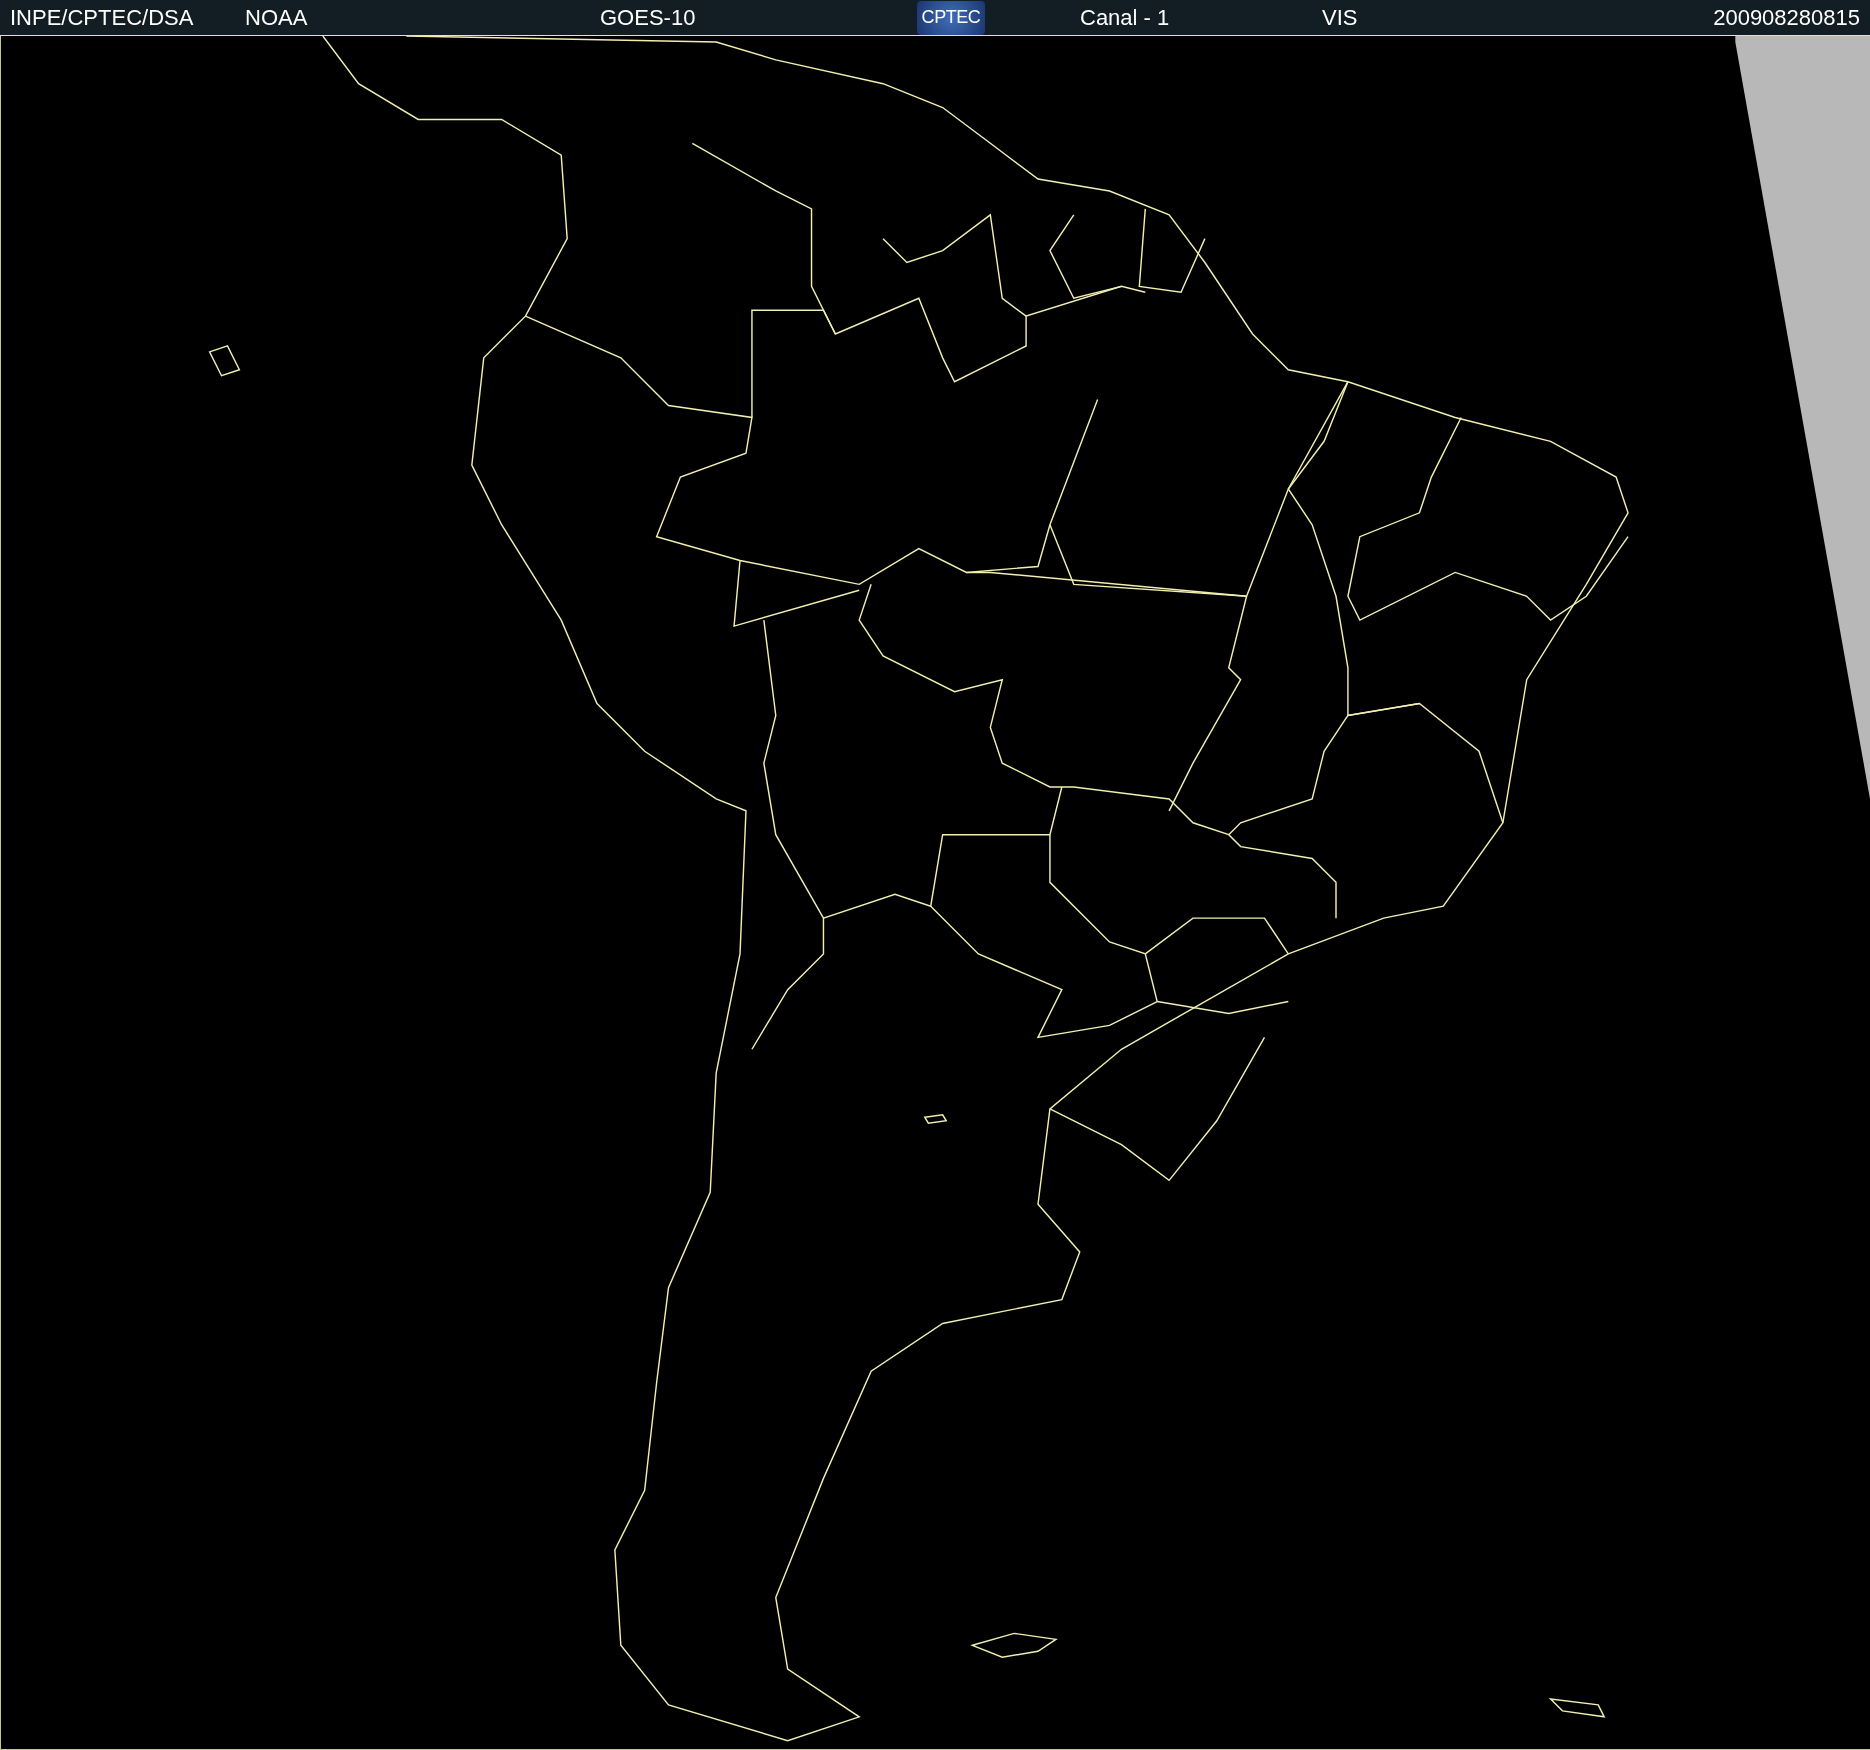 This screenshot has height=1750, width=1870. I want to click on header-label: NOAA, so click(276, 18).